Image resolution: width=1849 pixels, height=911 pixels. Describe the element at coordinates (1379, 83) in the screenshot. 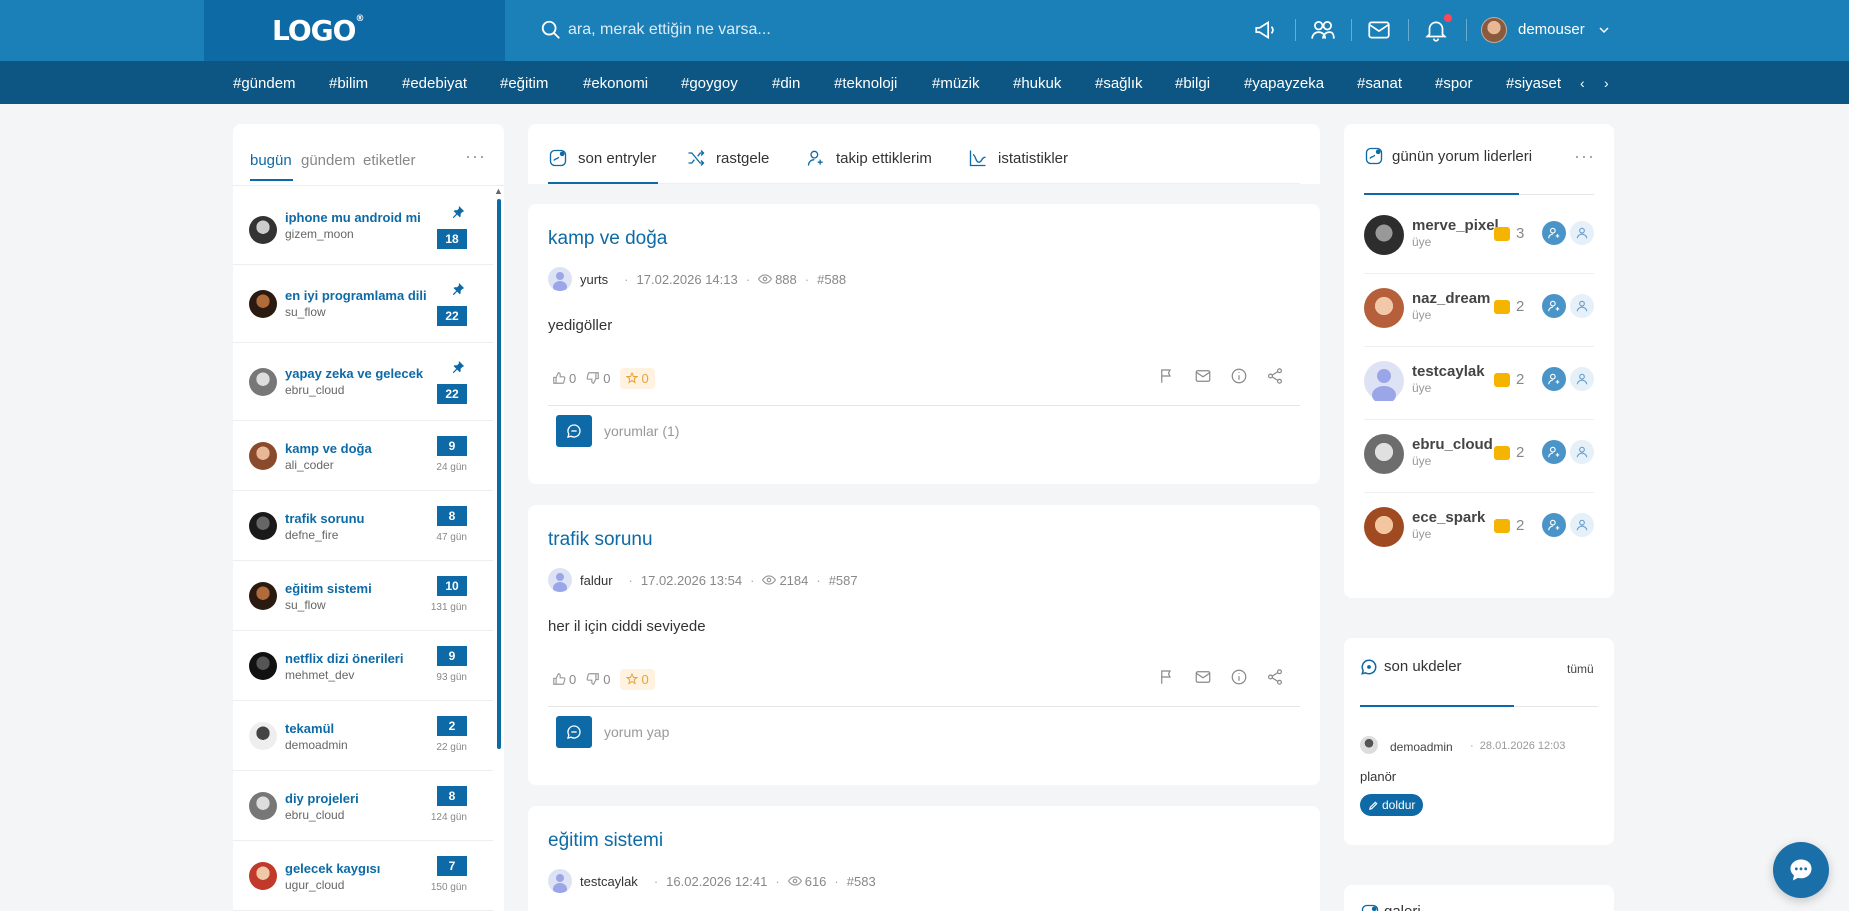

I see `tag-link: #sanat` at that location.